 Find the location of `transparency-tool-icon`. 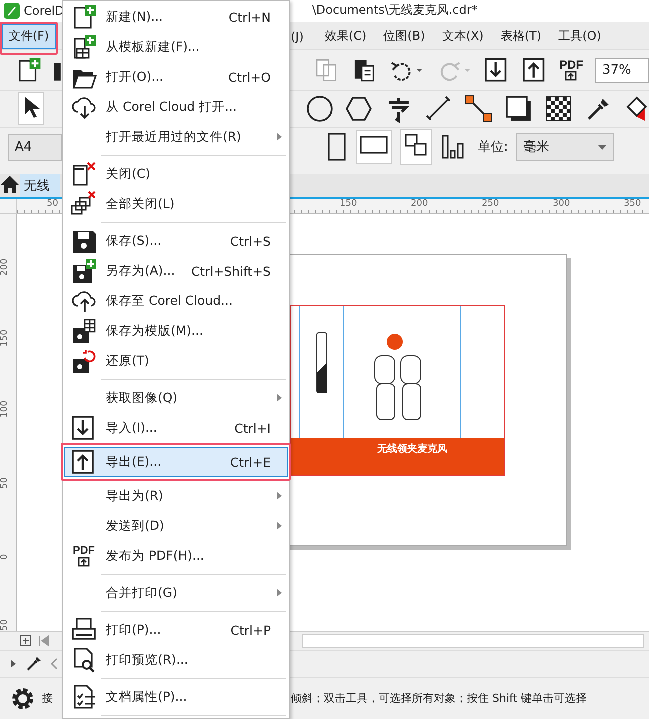

transparency-tool-icon is located at coordinates (559, 108).